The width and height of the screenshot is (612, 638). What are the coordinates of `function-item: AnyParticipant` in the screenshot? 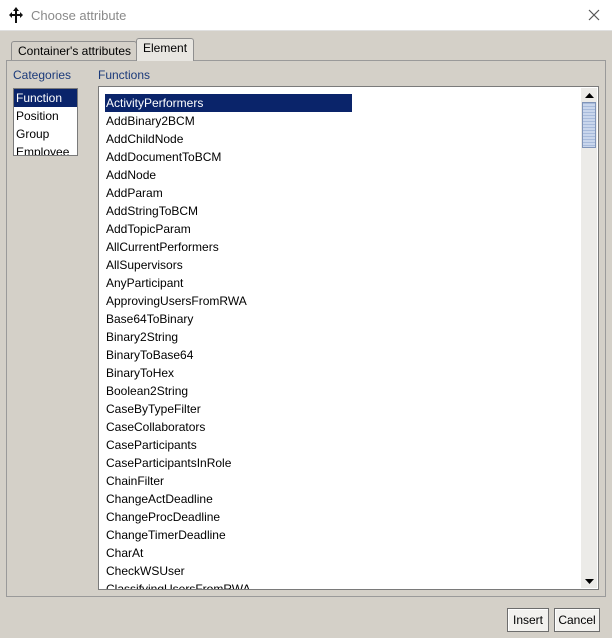 It's located at (228, 283).